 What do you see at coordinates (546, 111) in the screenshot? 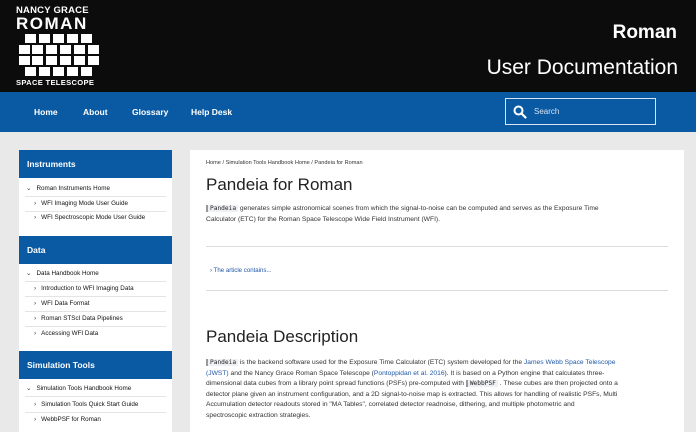
I see `search-input: Search` at bounding box center [546, 111].